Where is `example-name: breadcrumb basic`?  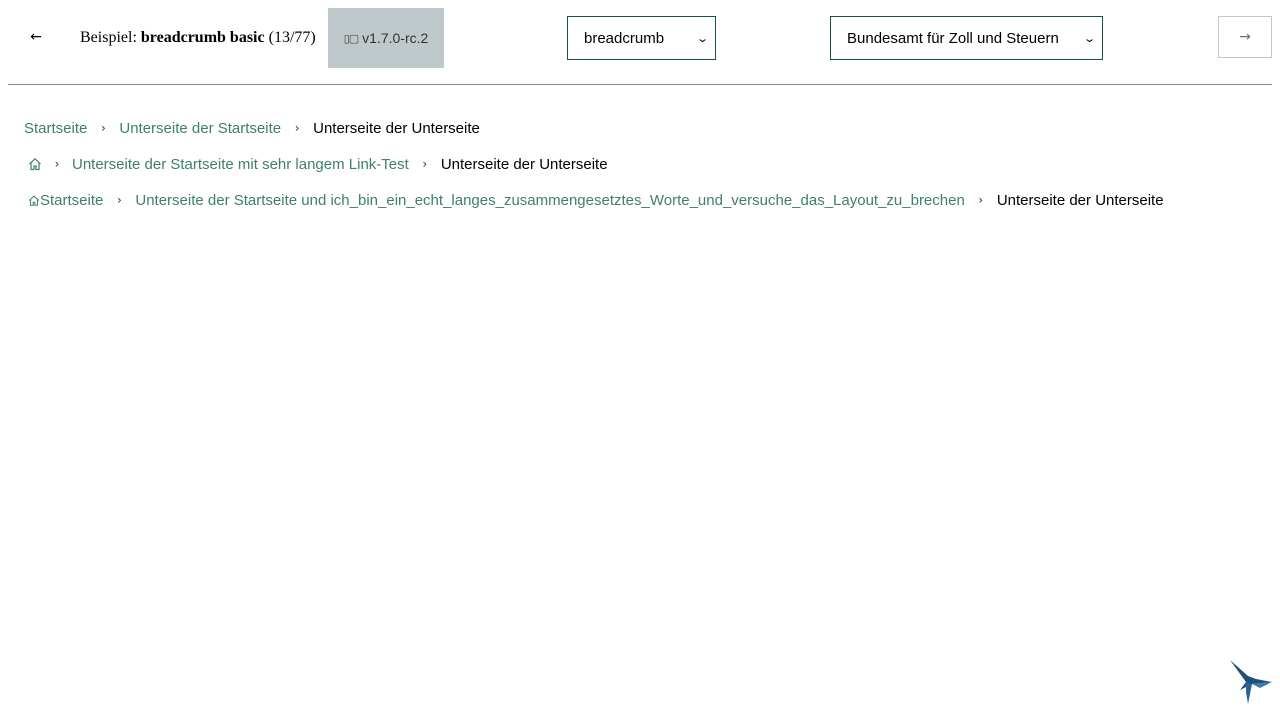 example-name: breadcrumb basic is located at coordinates (202, 37).